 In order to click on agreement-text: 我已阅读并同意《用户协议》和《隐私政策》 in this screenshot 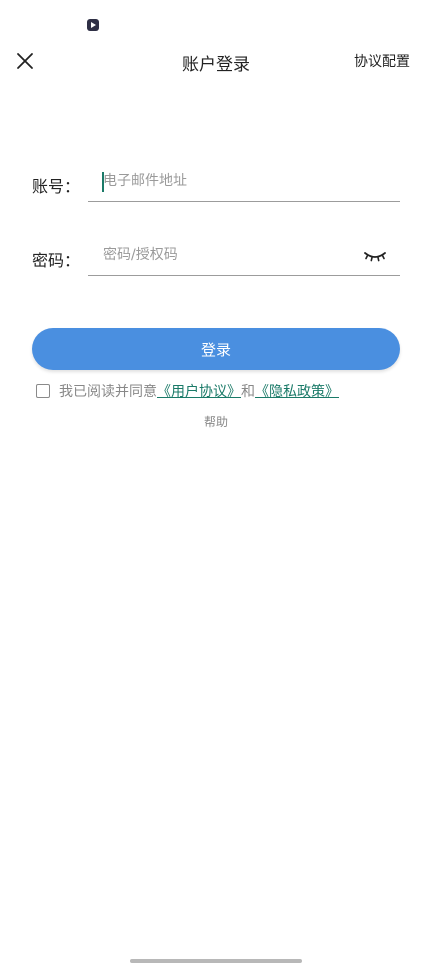, I will do `click(199, 392)`.